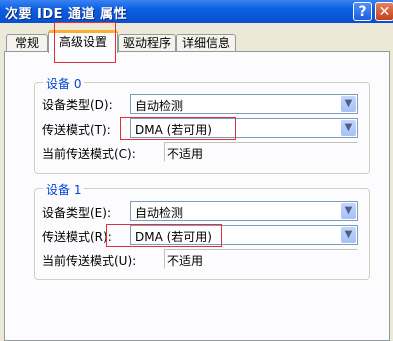 This screenshot has height=341, width=393. Describe the element at coordinates (64, 189) in the screenshot. I see `device-1-title: 设备 1` at that location.